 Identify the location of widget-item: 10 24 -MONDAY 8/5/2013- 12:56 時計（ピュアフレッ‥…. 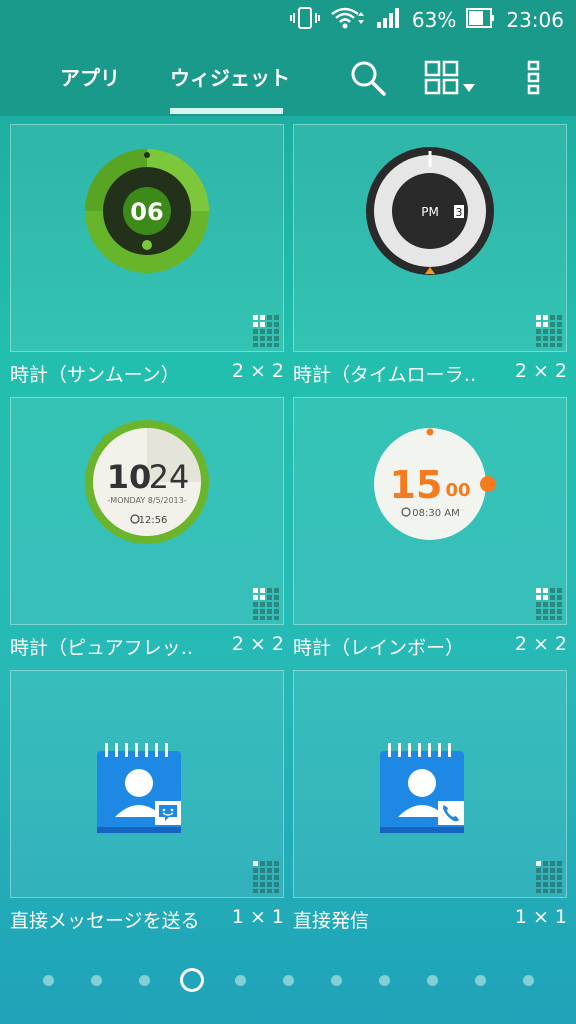
(147, 528).